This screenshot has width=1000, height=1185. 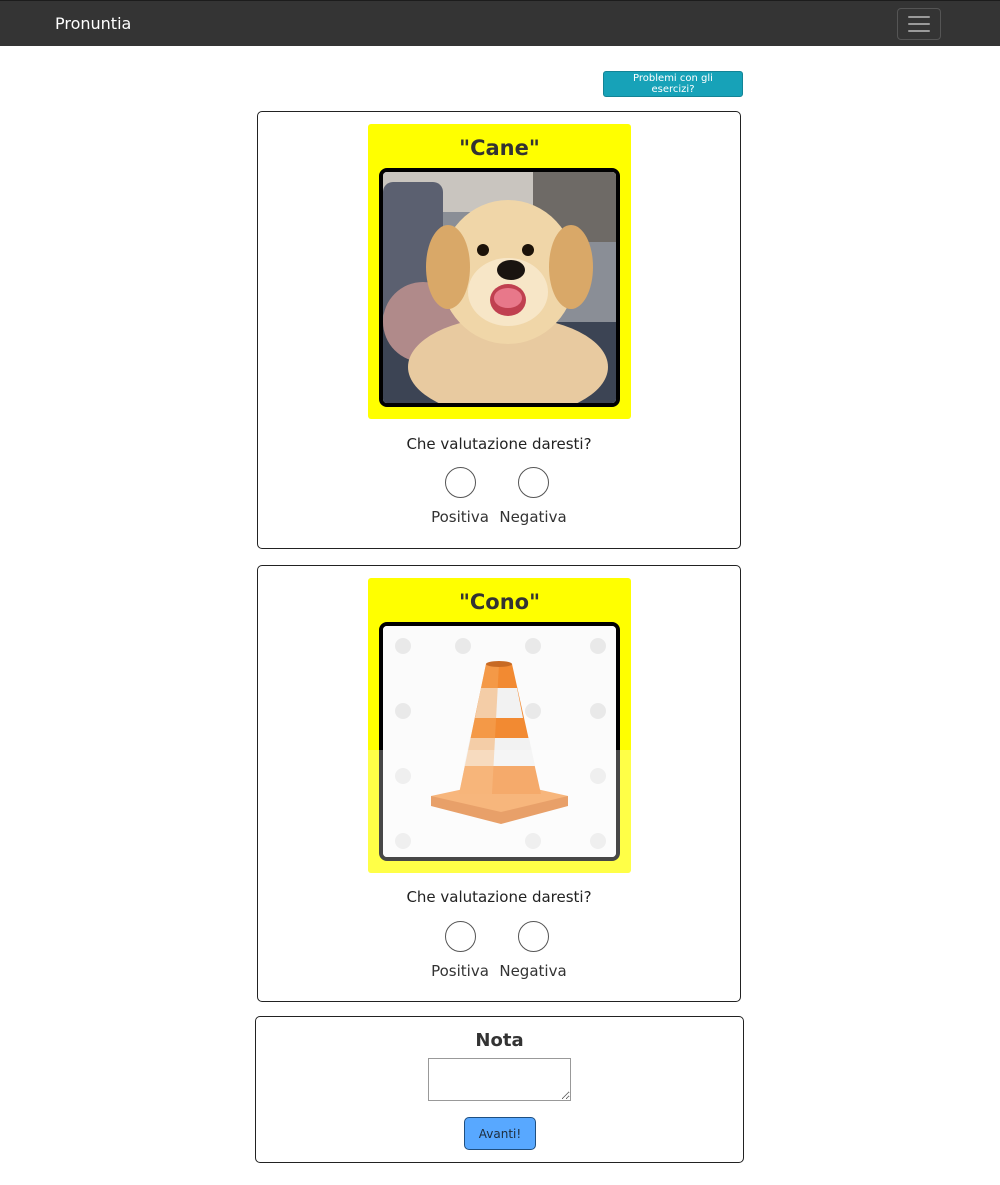 I want to click on cone-image, so click(x=499, y=741).